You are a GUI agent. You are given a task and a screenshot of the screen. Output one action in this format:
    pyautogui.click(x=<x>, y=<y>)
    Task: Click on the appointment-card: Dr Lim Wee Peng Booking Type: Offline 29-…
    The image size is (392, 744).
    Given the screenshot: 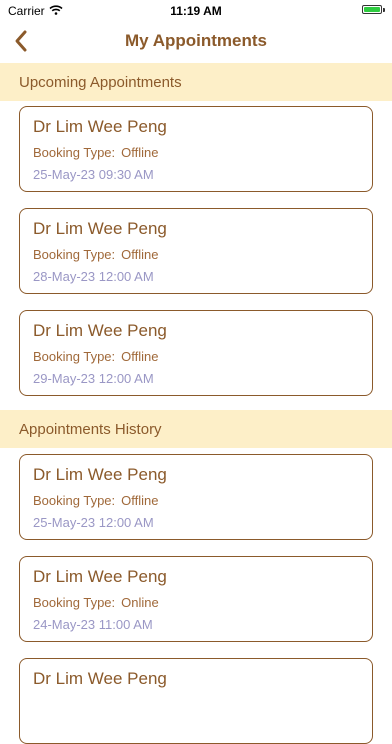 What is the action you would take?
    pyautogui.click(x=196, y=353)
    